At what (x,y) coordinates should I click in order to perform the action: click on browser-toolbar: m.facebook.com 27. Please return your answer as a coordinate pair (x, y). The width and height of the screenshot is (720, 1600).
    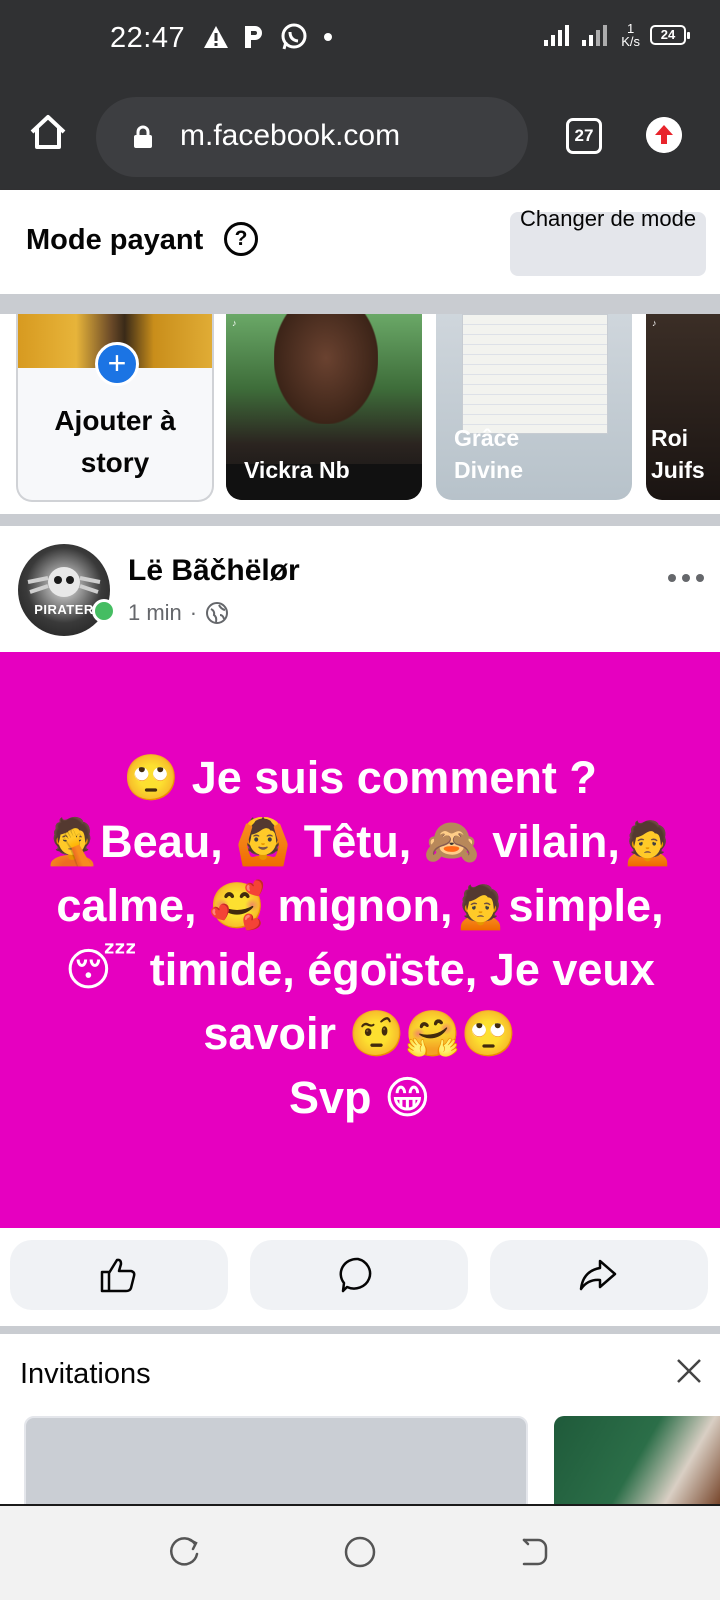
    Looking at the image, I should click on (360, 135).